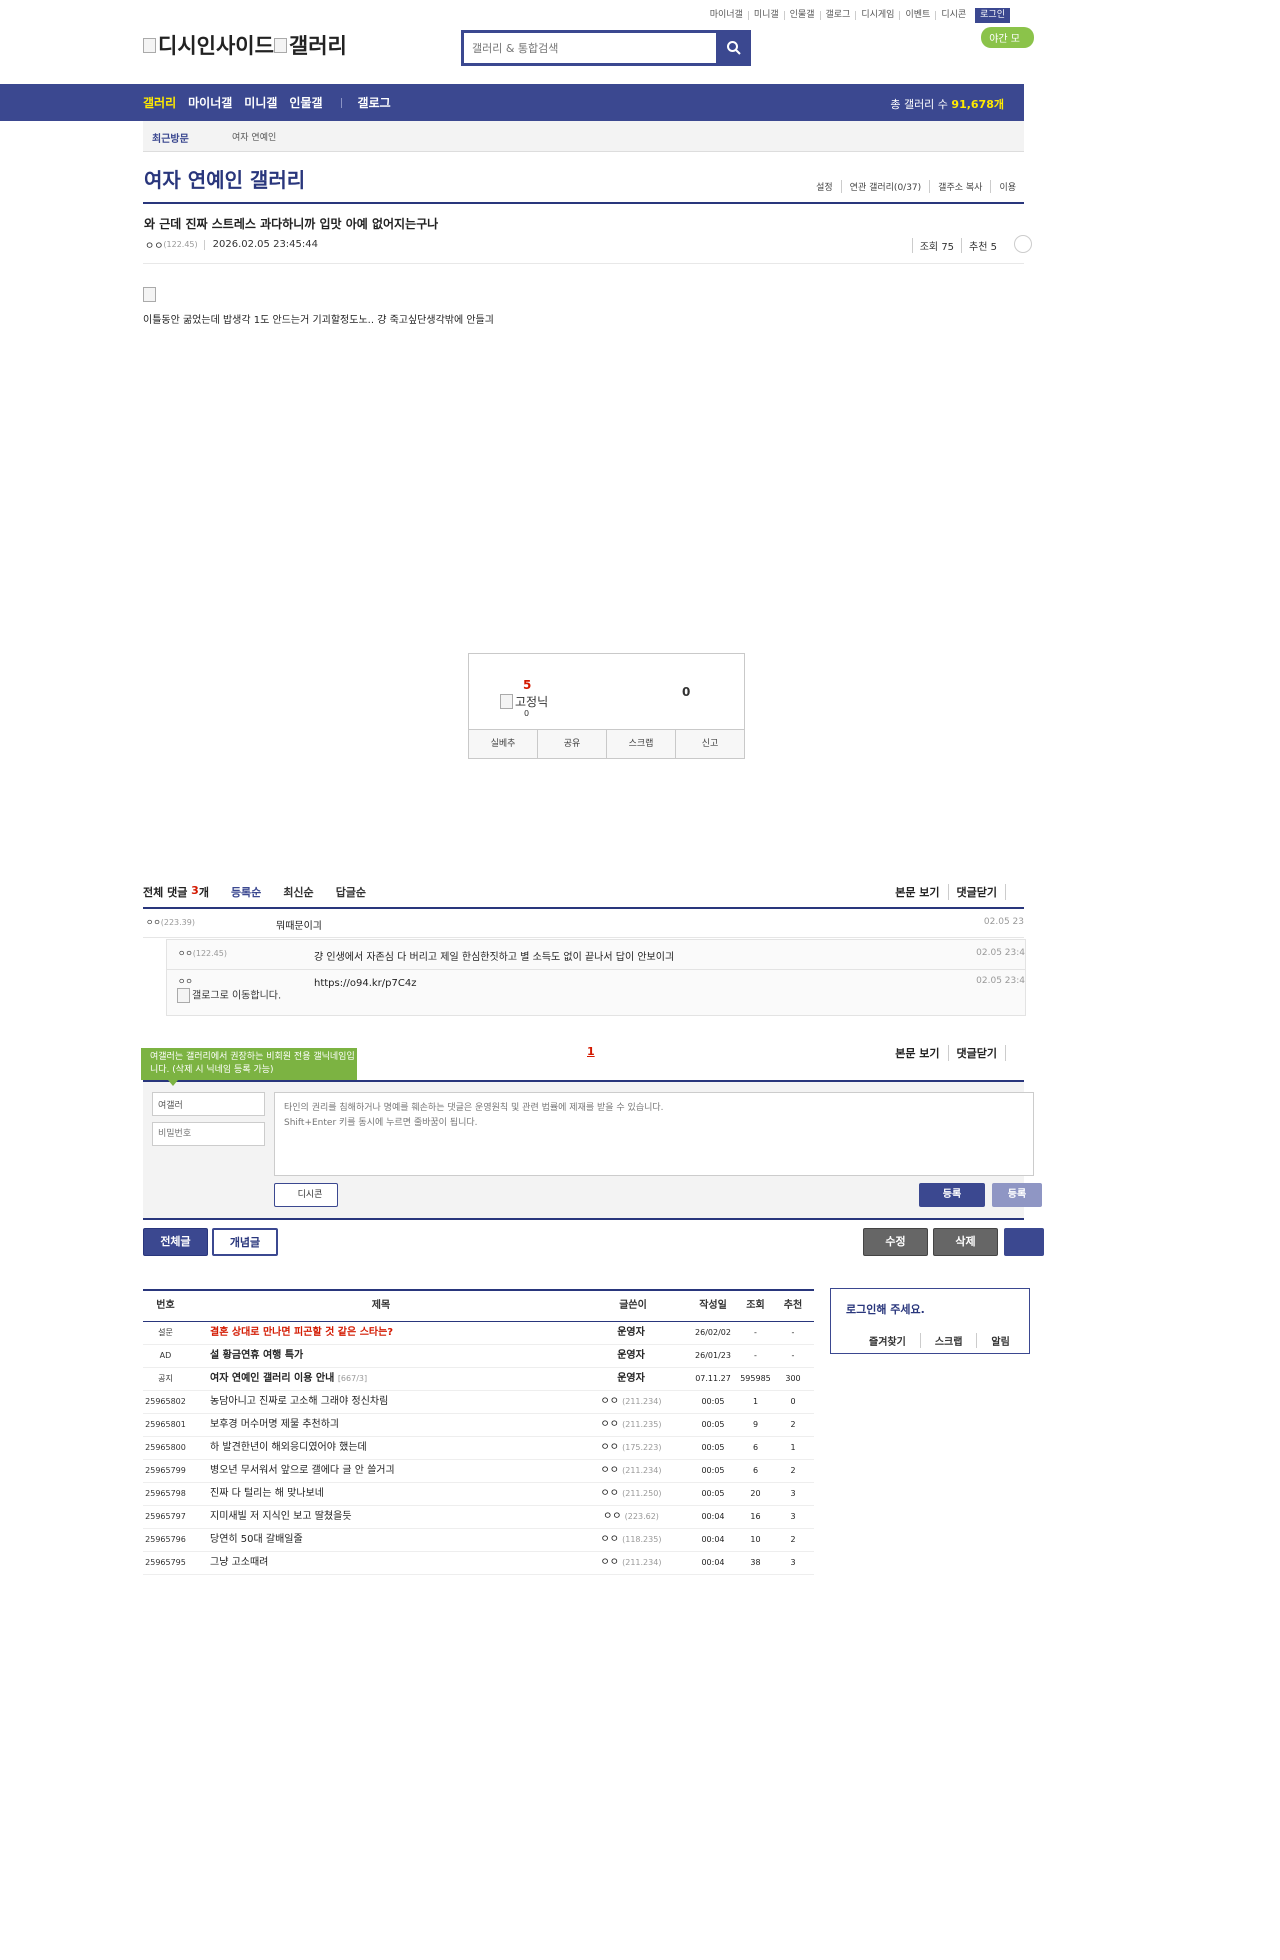 This screenshot has height=1960, width=1280. Describe the element at coordinates (767, 15) in the screenshot. I see `util-mini: 미니갤` at that location.